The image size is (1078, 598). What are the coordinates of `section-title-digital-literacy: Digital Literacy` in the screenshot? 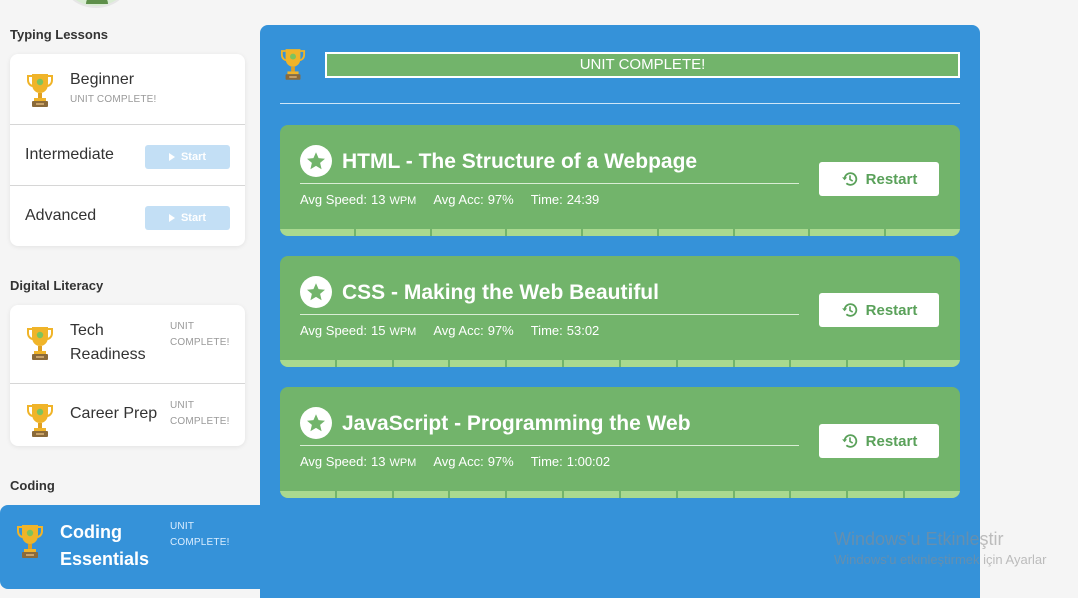 It's located at (57, 285).